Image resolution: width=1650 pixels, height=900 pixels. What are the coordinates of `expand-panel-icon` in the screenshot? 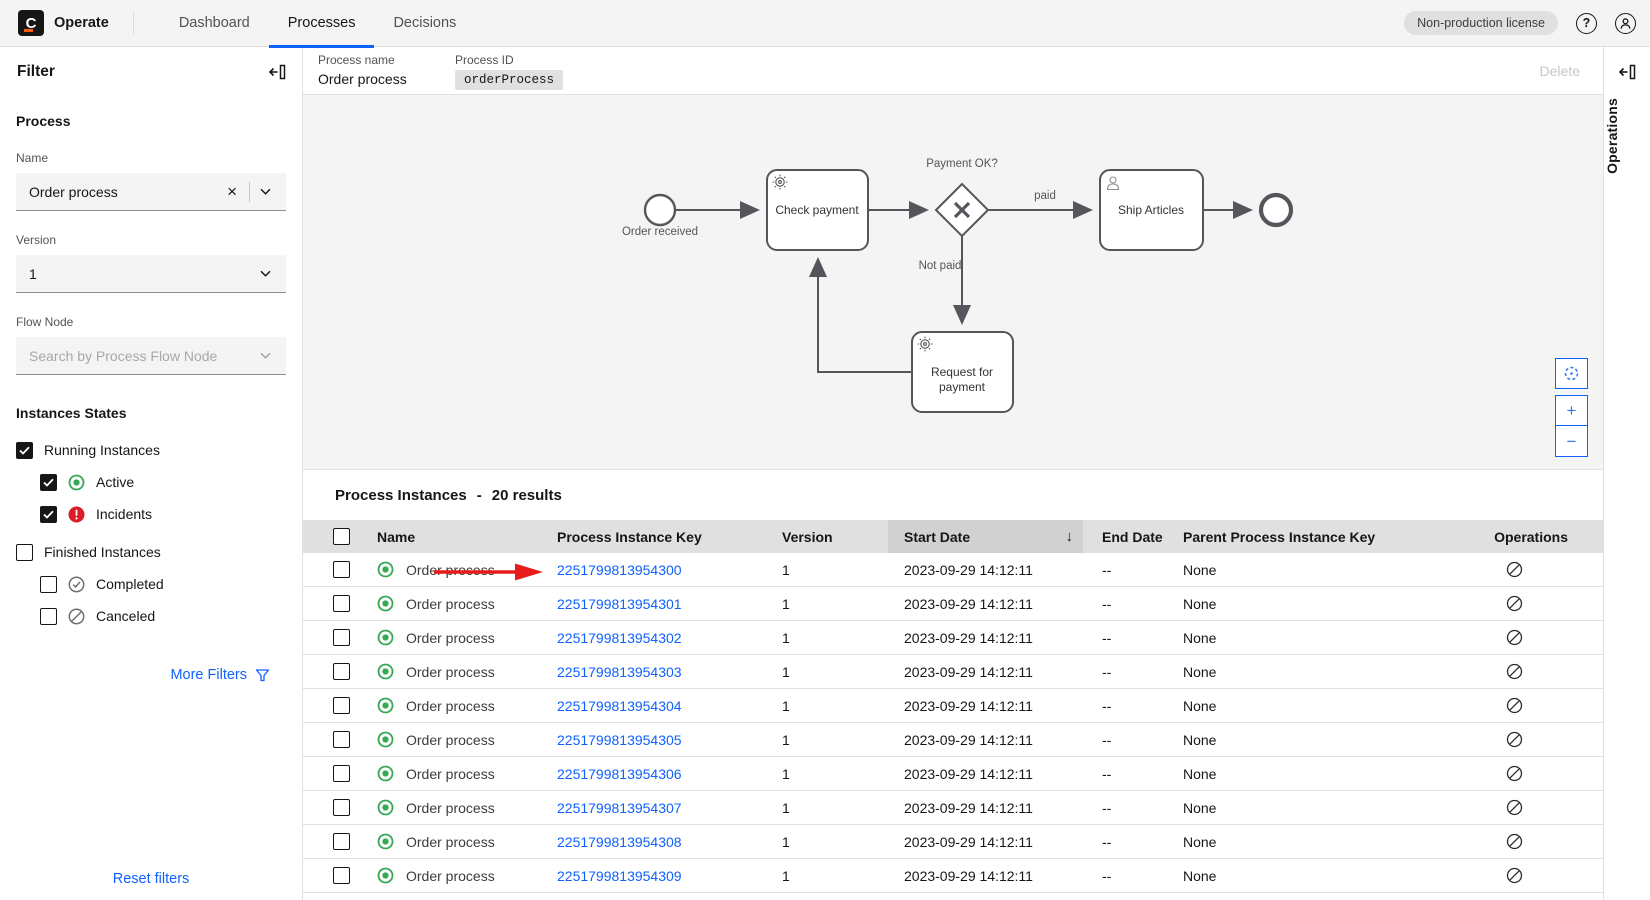 It's located at (1627, 72).